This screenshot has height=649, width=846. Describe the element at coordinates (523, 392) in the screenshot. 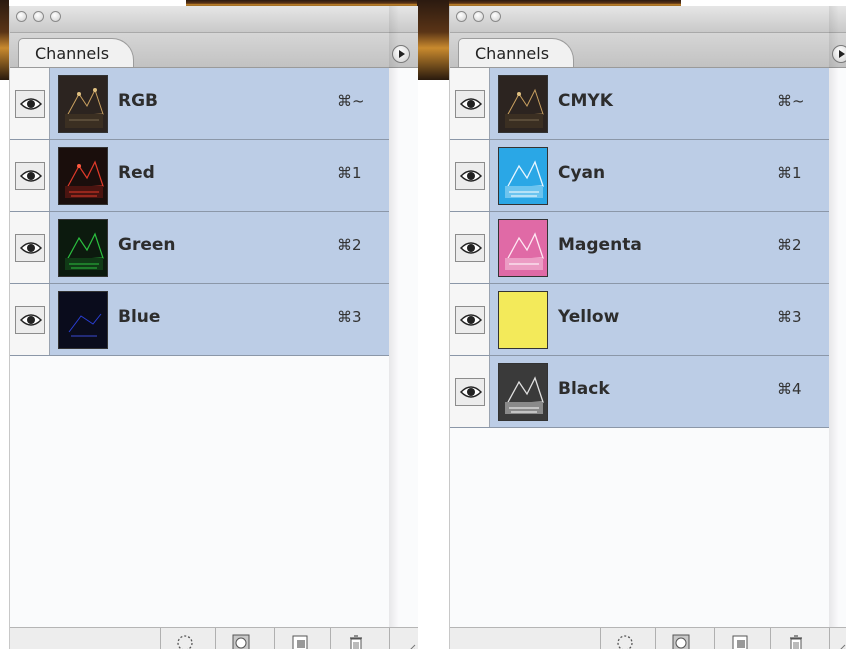

I see `channel-thumbnail-black` at that location.